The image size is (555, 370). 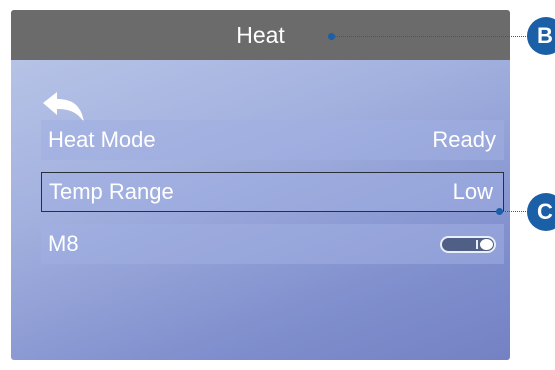 I want to click on callout-c-line, so click(x=515, y=211).